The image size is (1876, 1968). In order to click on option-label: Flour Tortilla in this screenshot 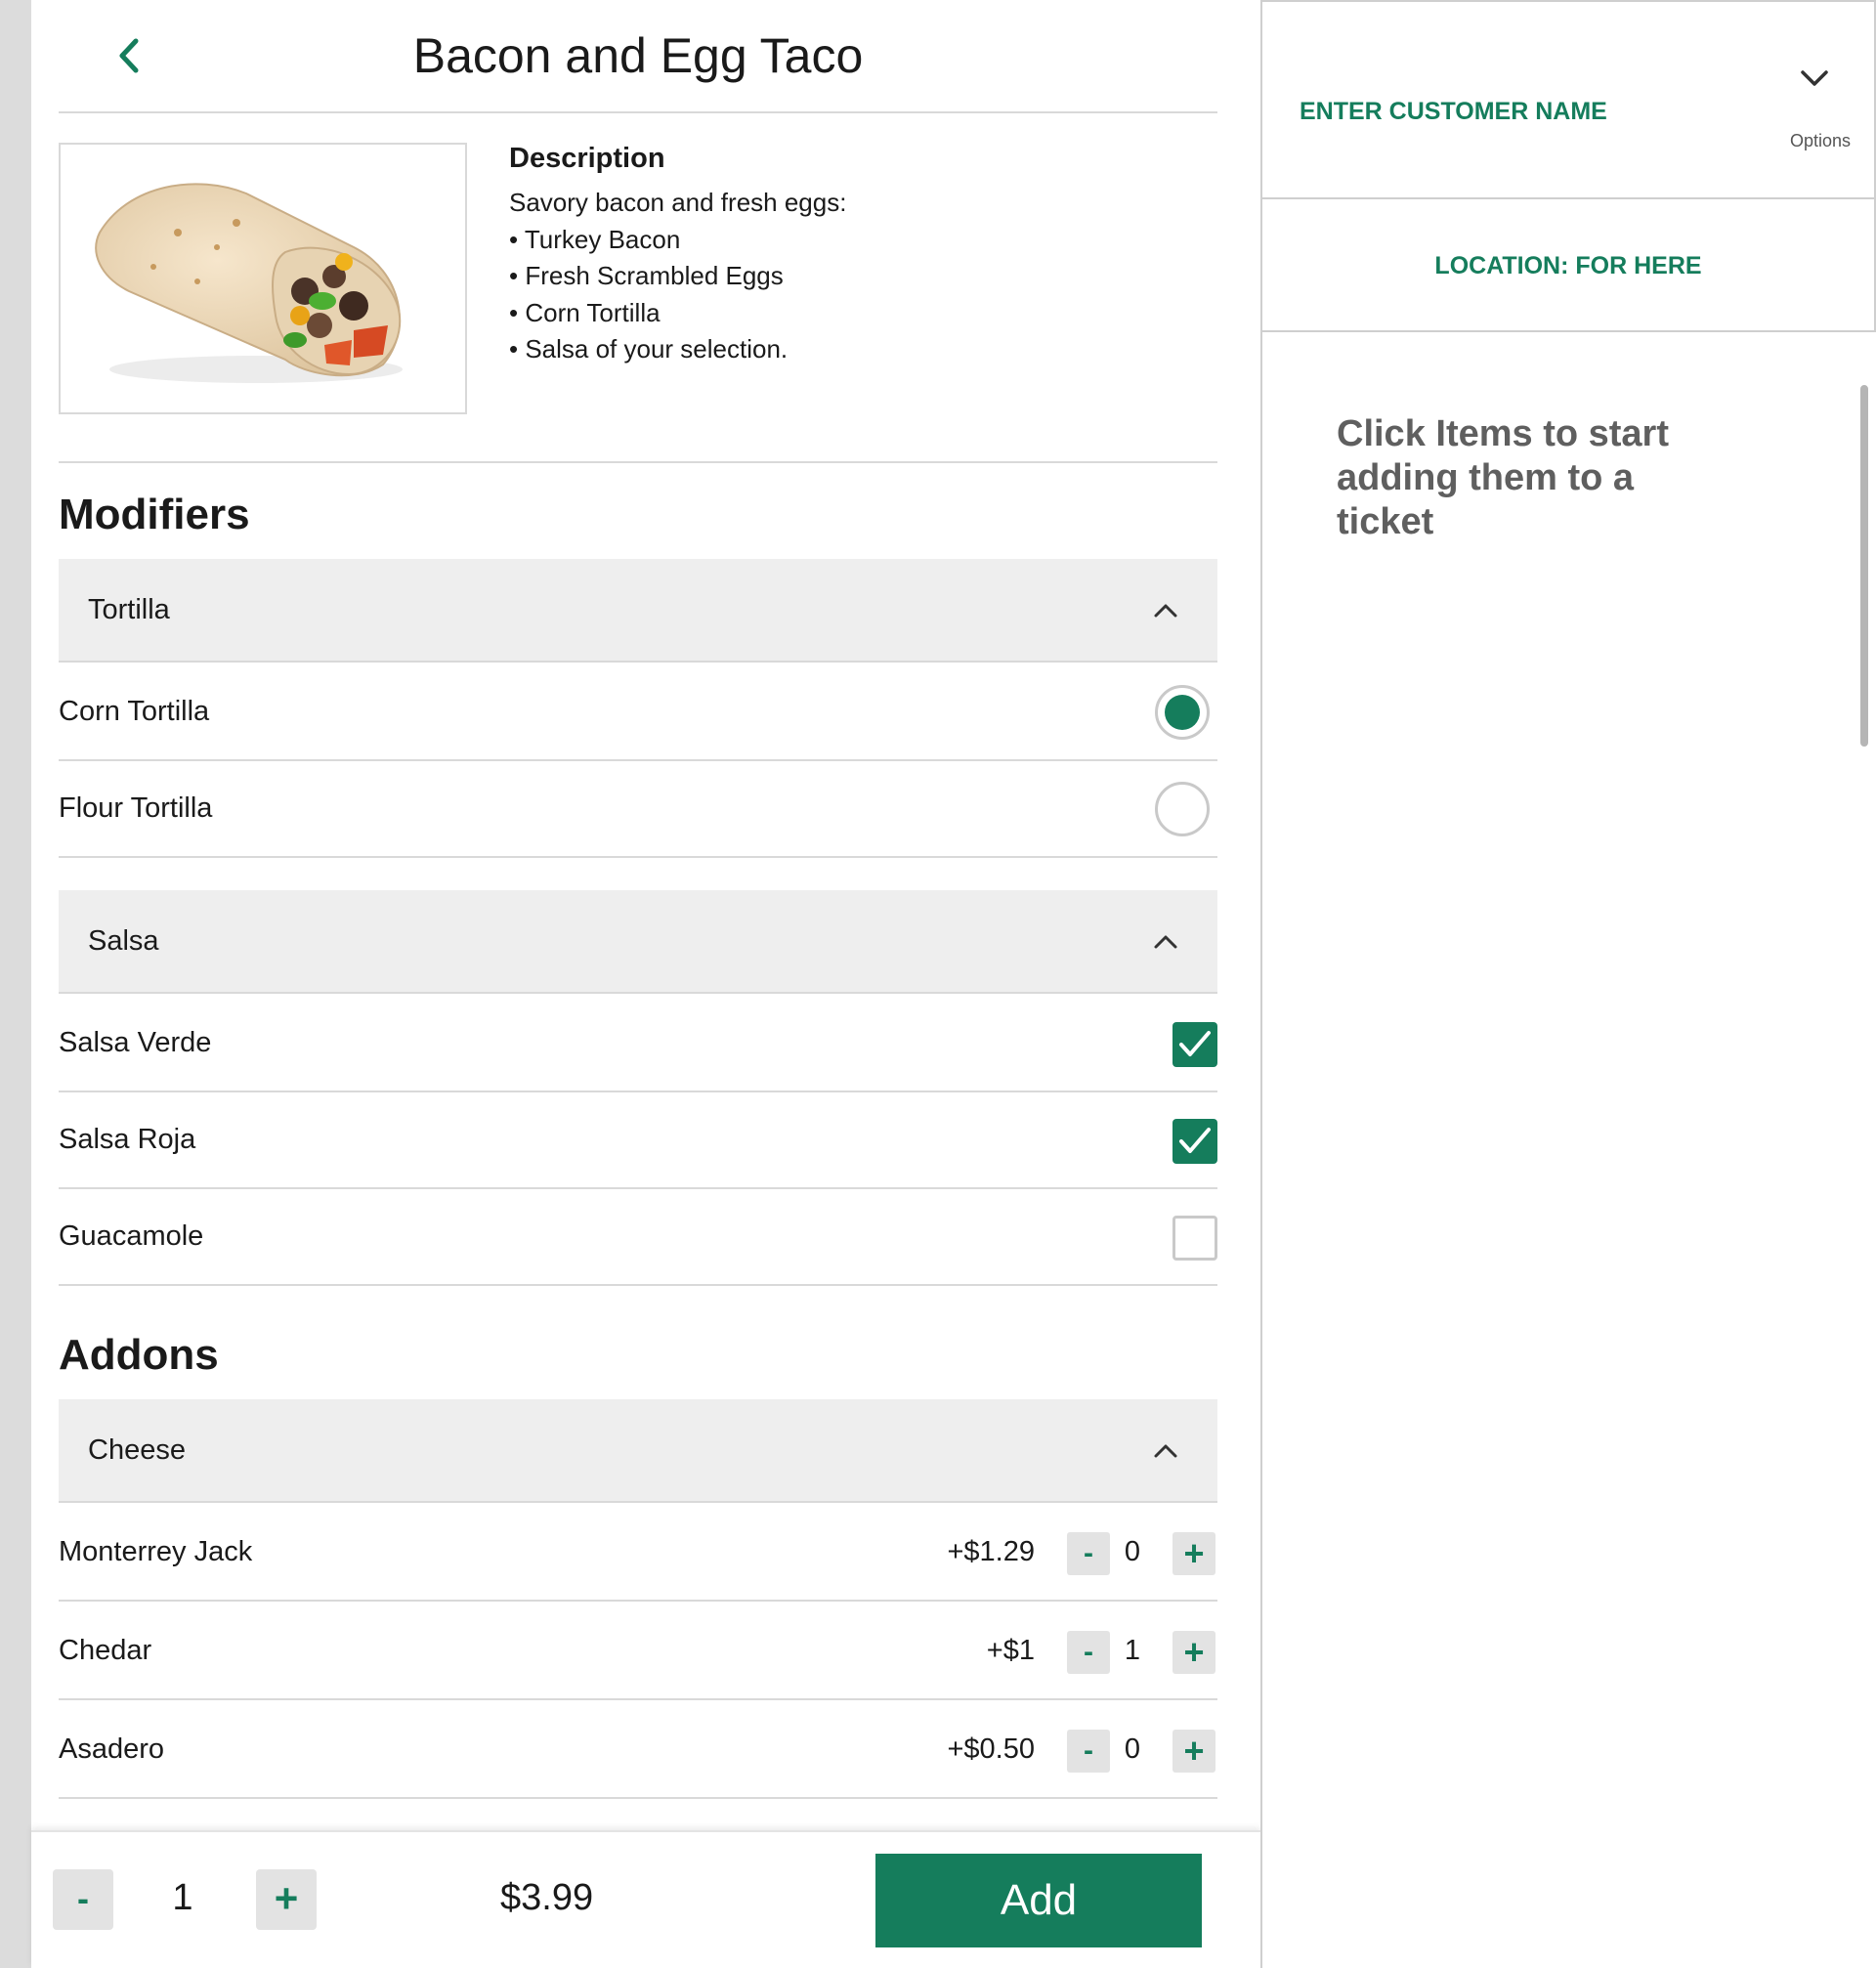, I will do `click(136, 808)`.